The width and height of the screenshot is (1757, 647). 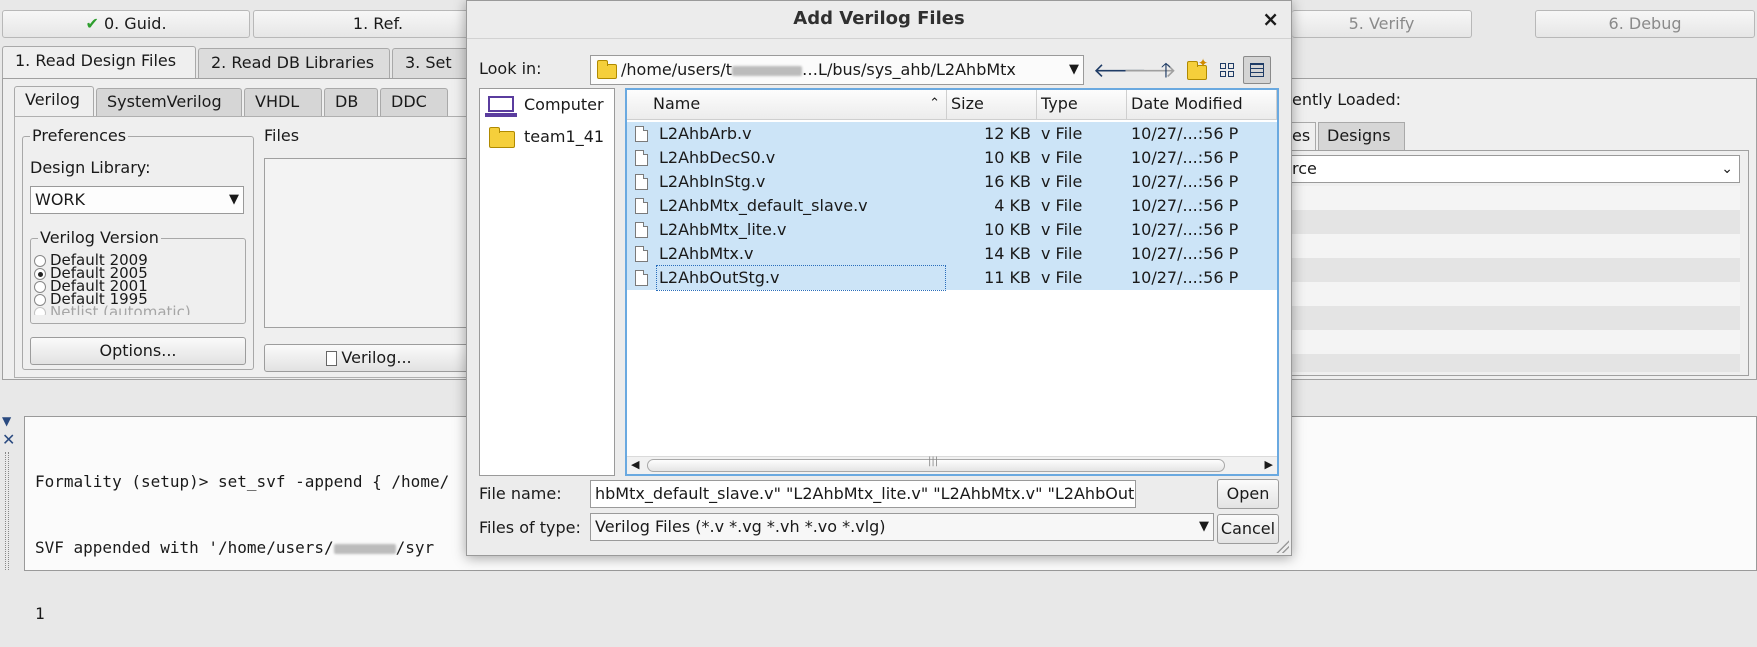 I want to click on sort-ascending-icon: ⌃, so click(x=934, y=103).